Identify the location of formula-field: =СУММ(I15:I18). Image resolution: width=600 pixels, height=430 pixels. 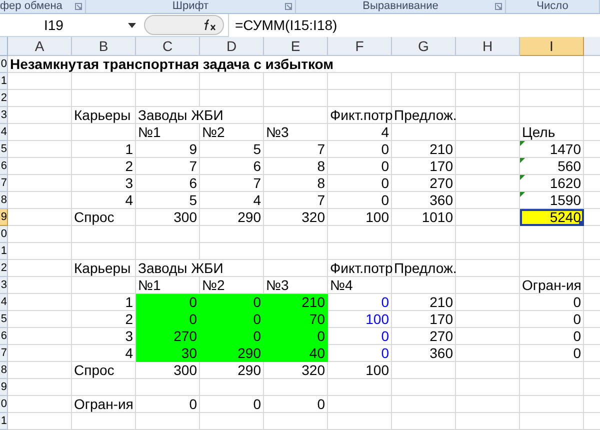
(414, 25).